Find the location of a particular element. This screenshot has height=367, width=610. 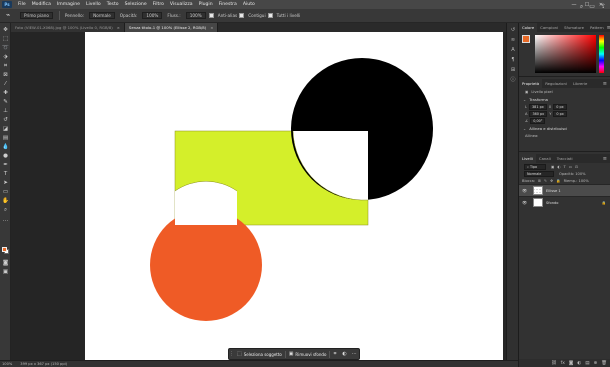

glyphs-icon: ⊞ is located at coordinates (513, 70).